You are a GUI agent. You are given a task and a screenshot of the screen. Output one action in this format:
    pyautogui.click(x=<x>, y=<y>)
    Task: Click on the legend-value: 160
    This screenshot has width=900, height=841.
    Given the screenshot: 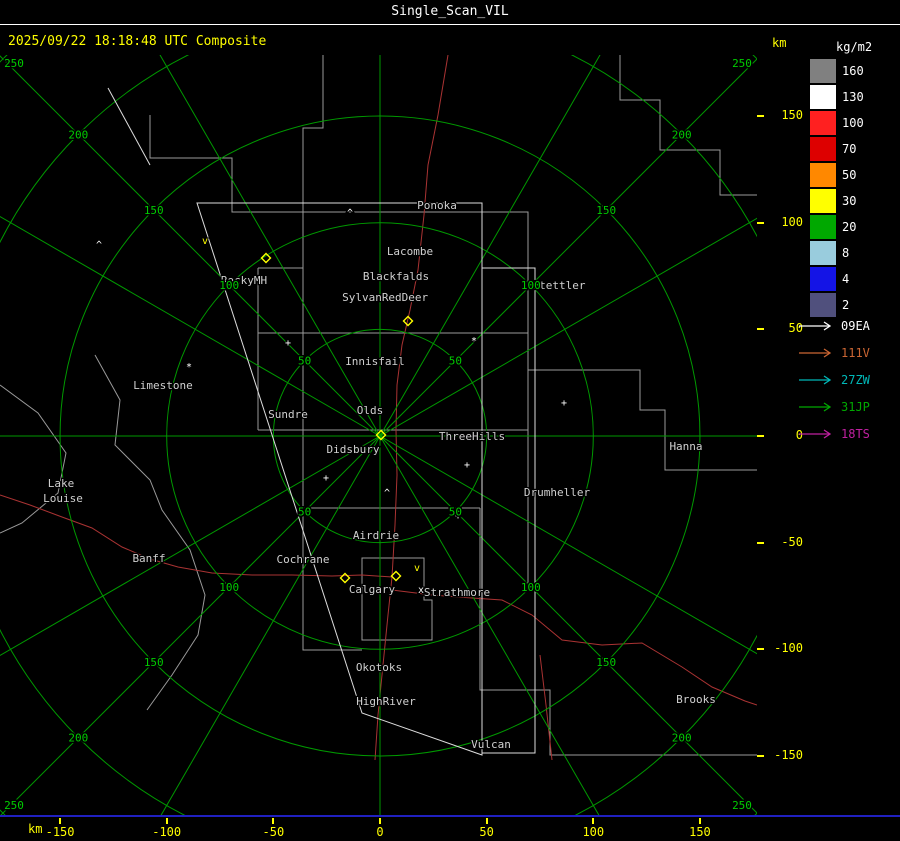 What is the action you would take?
    pyautogui.click(x=853, y=71)
    